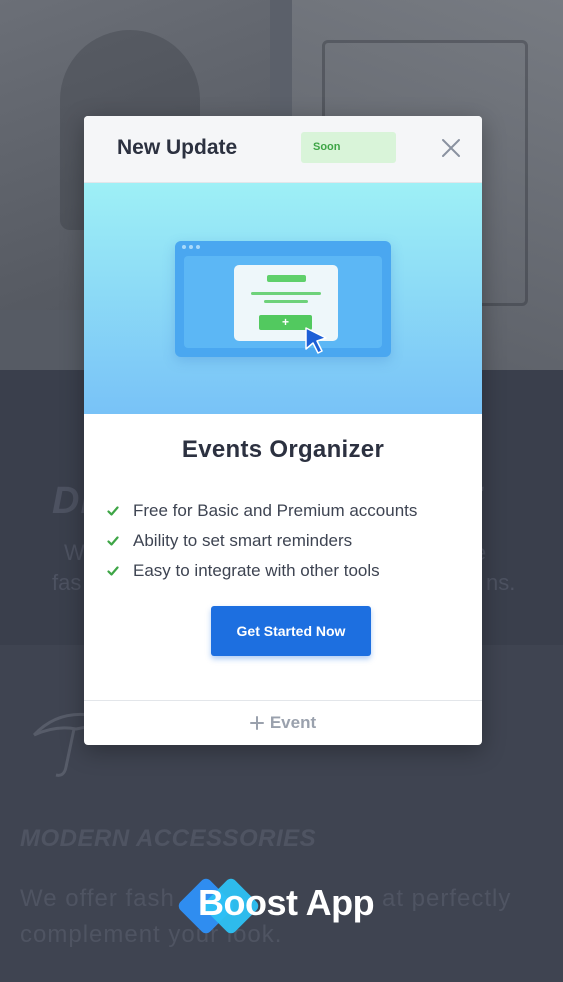 The height and width of the screenshot is (982, 563). Describe the element at coordinates (501, 582) in the screenshot. I see `background-promo-line2-right: ns.` at that location.